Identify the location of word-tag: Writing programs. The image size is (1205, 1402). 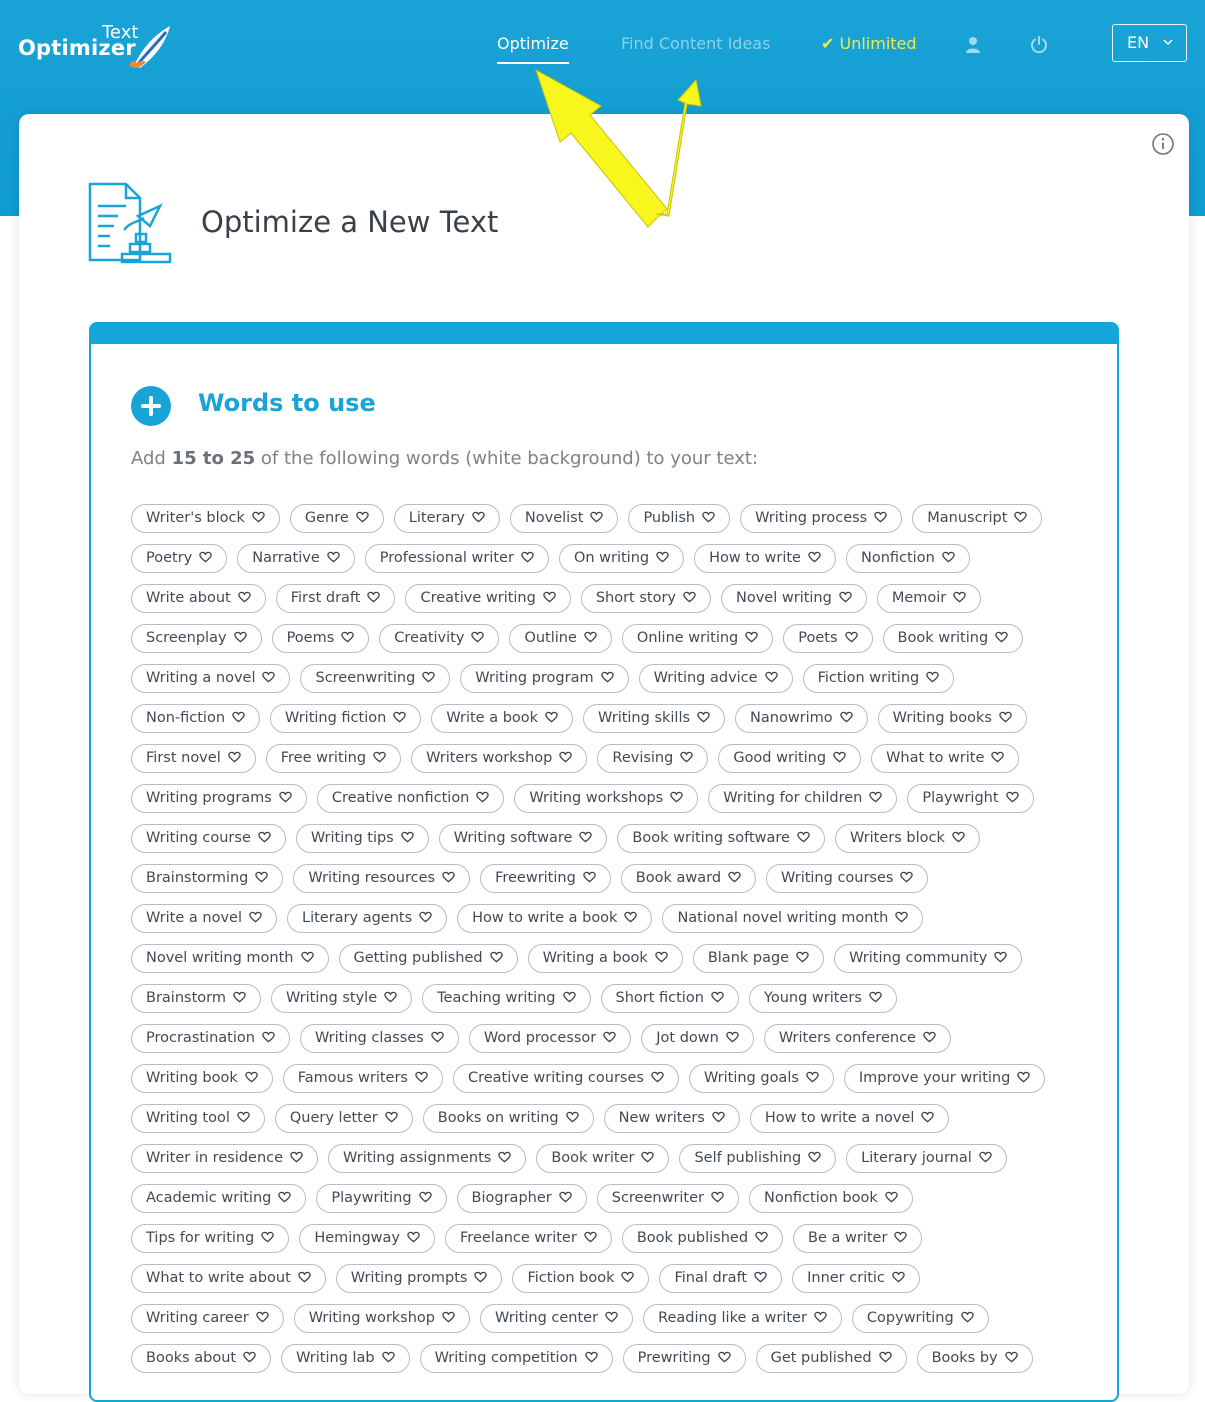
(219, 798).